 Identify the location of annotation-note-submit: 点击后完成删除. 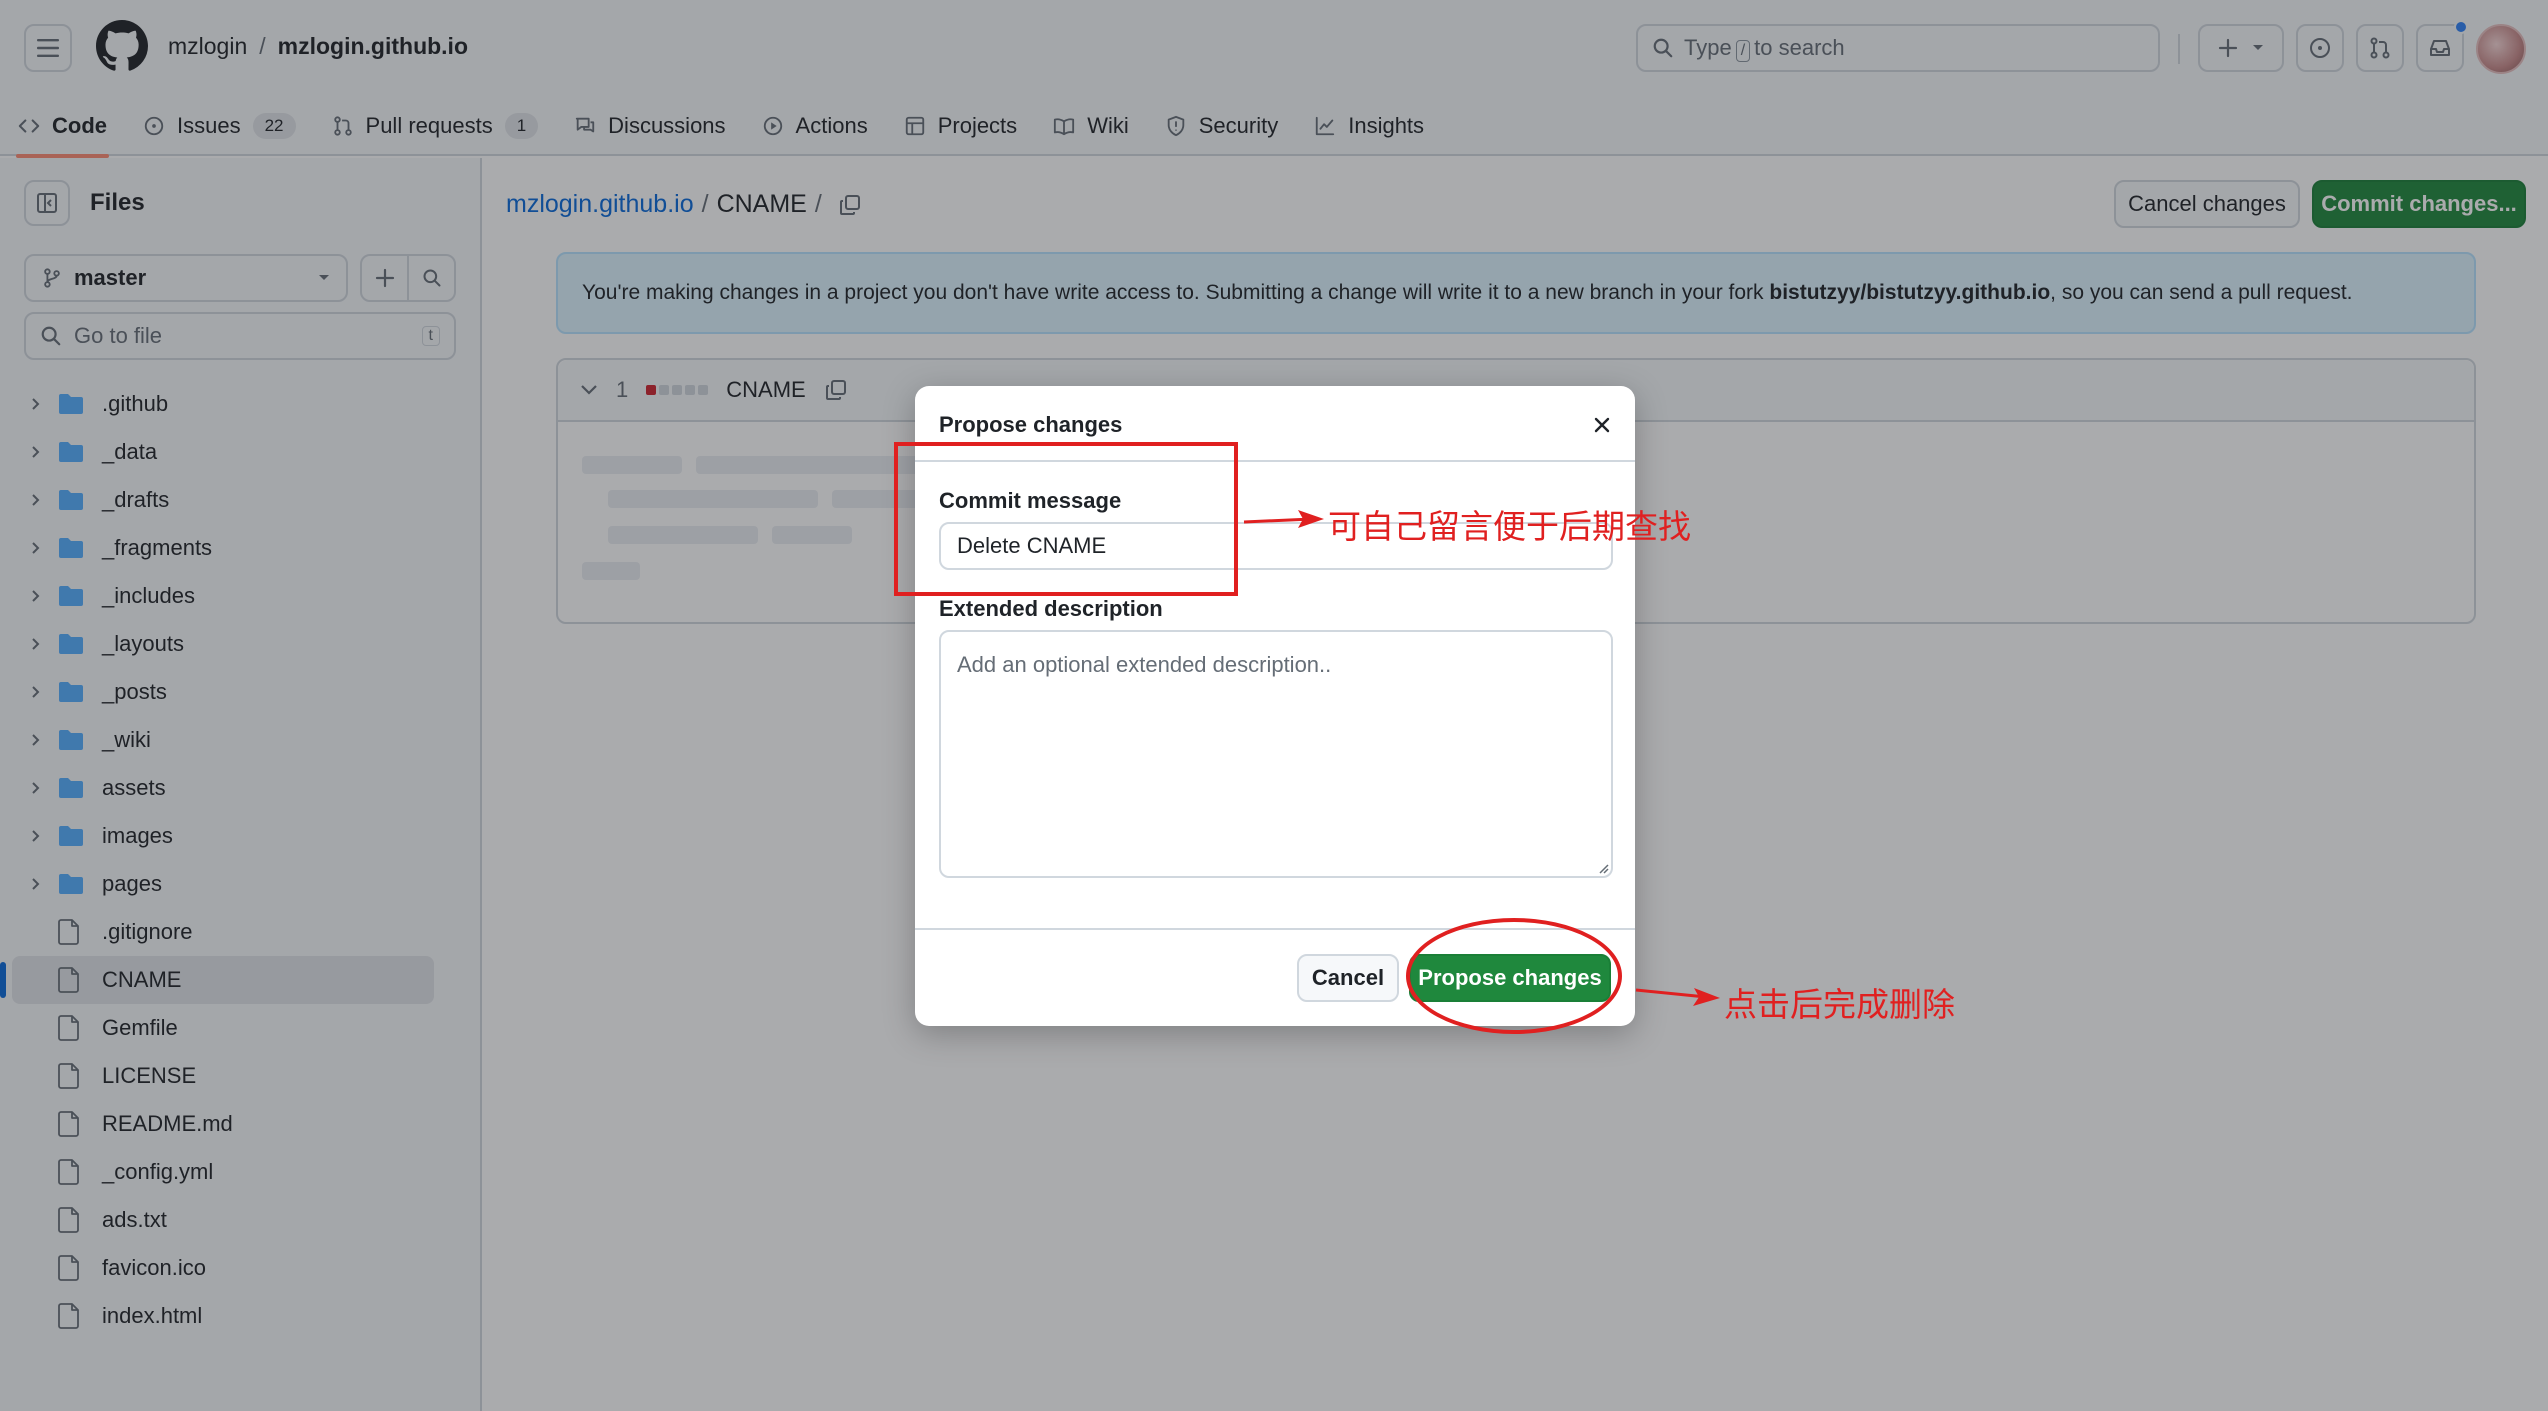
(1839, 1004).